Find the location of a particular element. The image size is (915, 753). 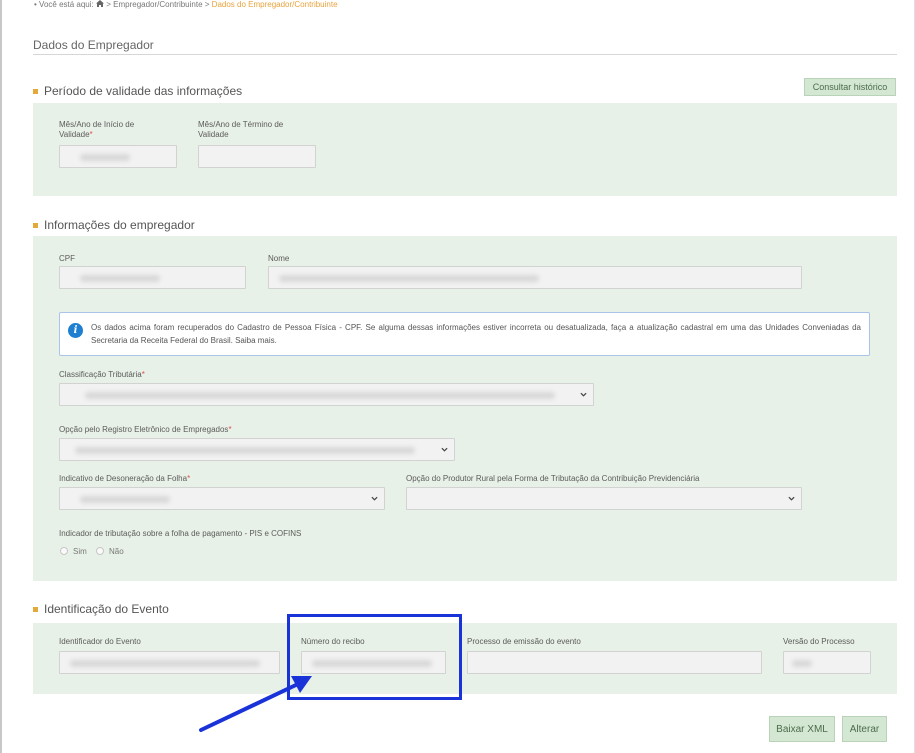

emission-process-label: Processo de emissão do evento is located at coordinates (524, 641).